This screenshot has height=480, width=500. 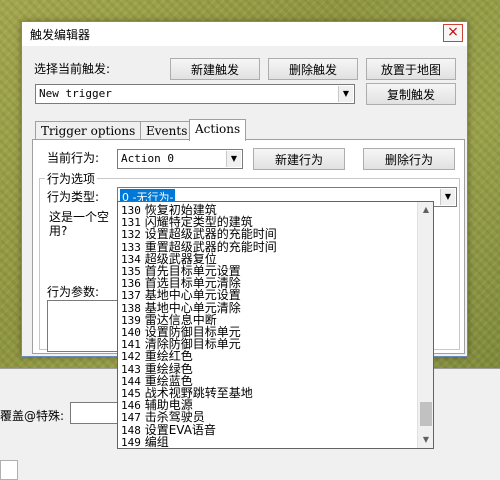 What do you see at coordinates (147, 158) in the screenshot?
I see `action-select-value: Action 0` at bounding box center [147, 158].